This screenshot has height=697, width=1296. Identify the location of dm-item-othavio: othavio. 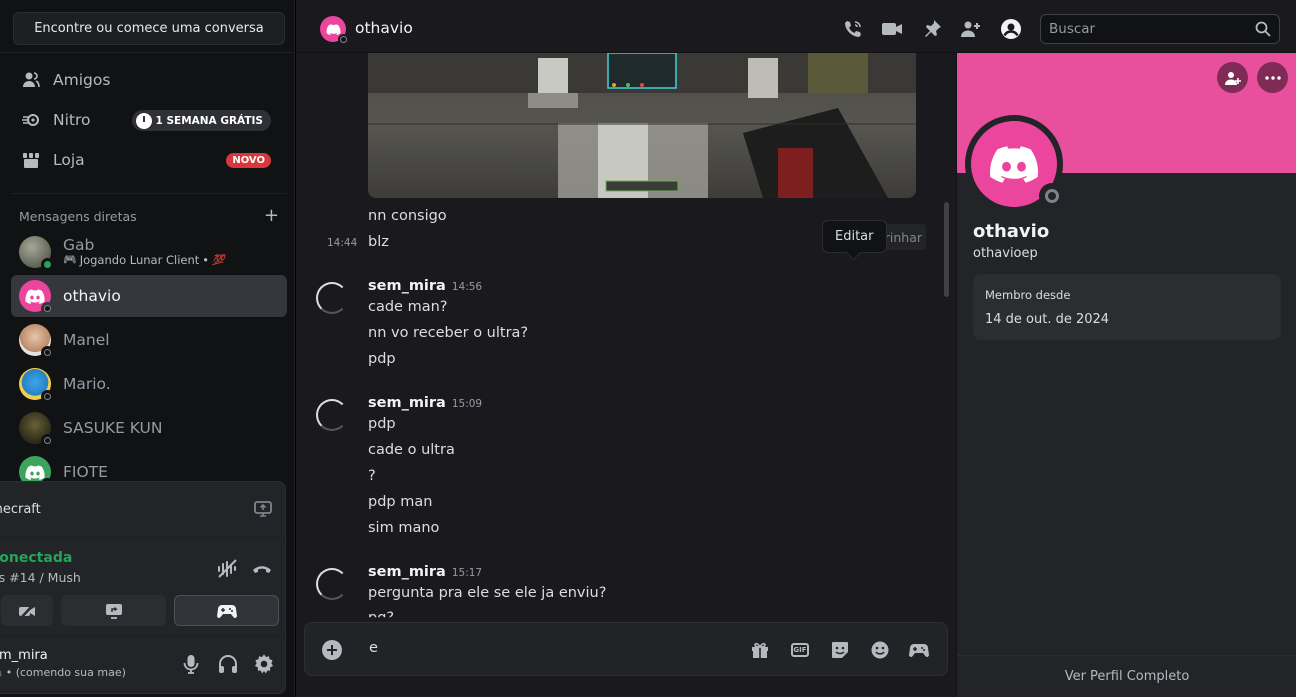
(149, 296).